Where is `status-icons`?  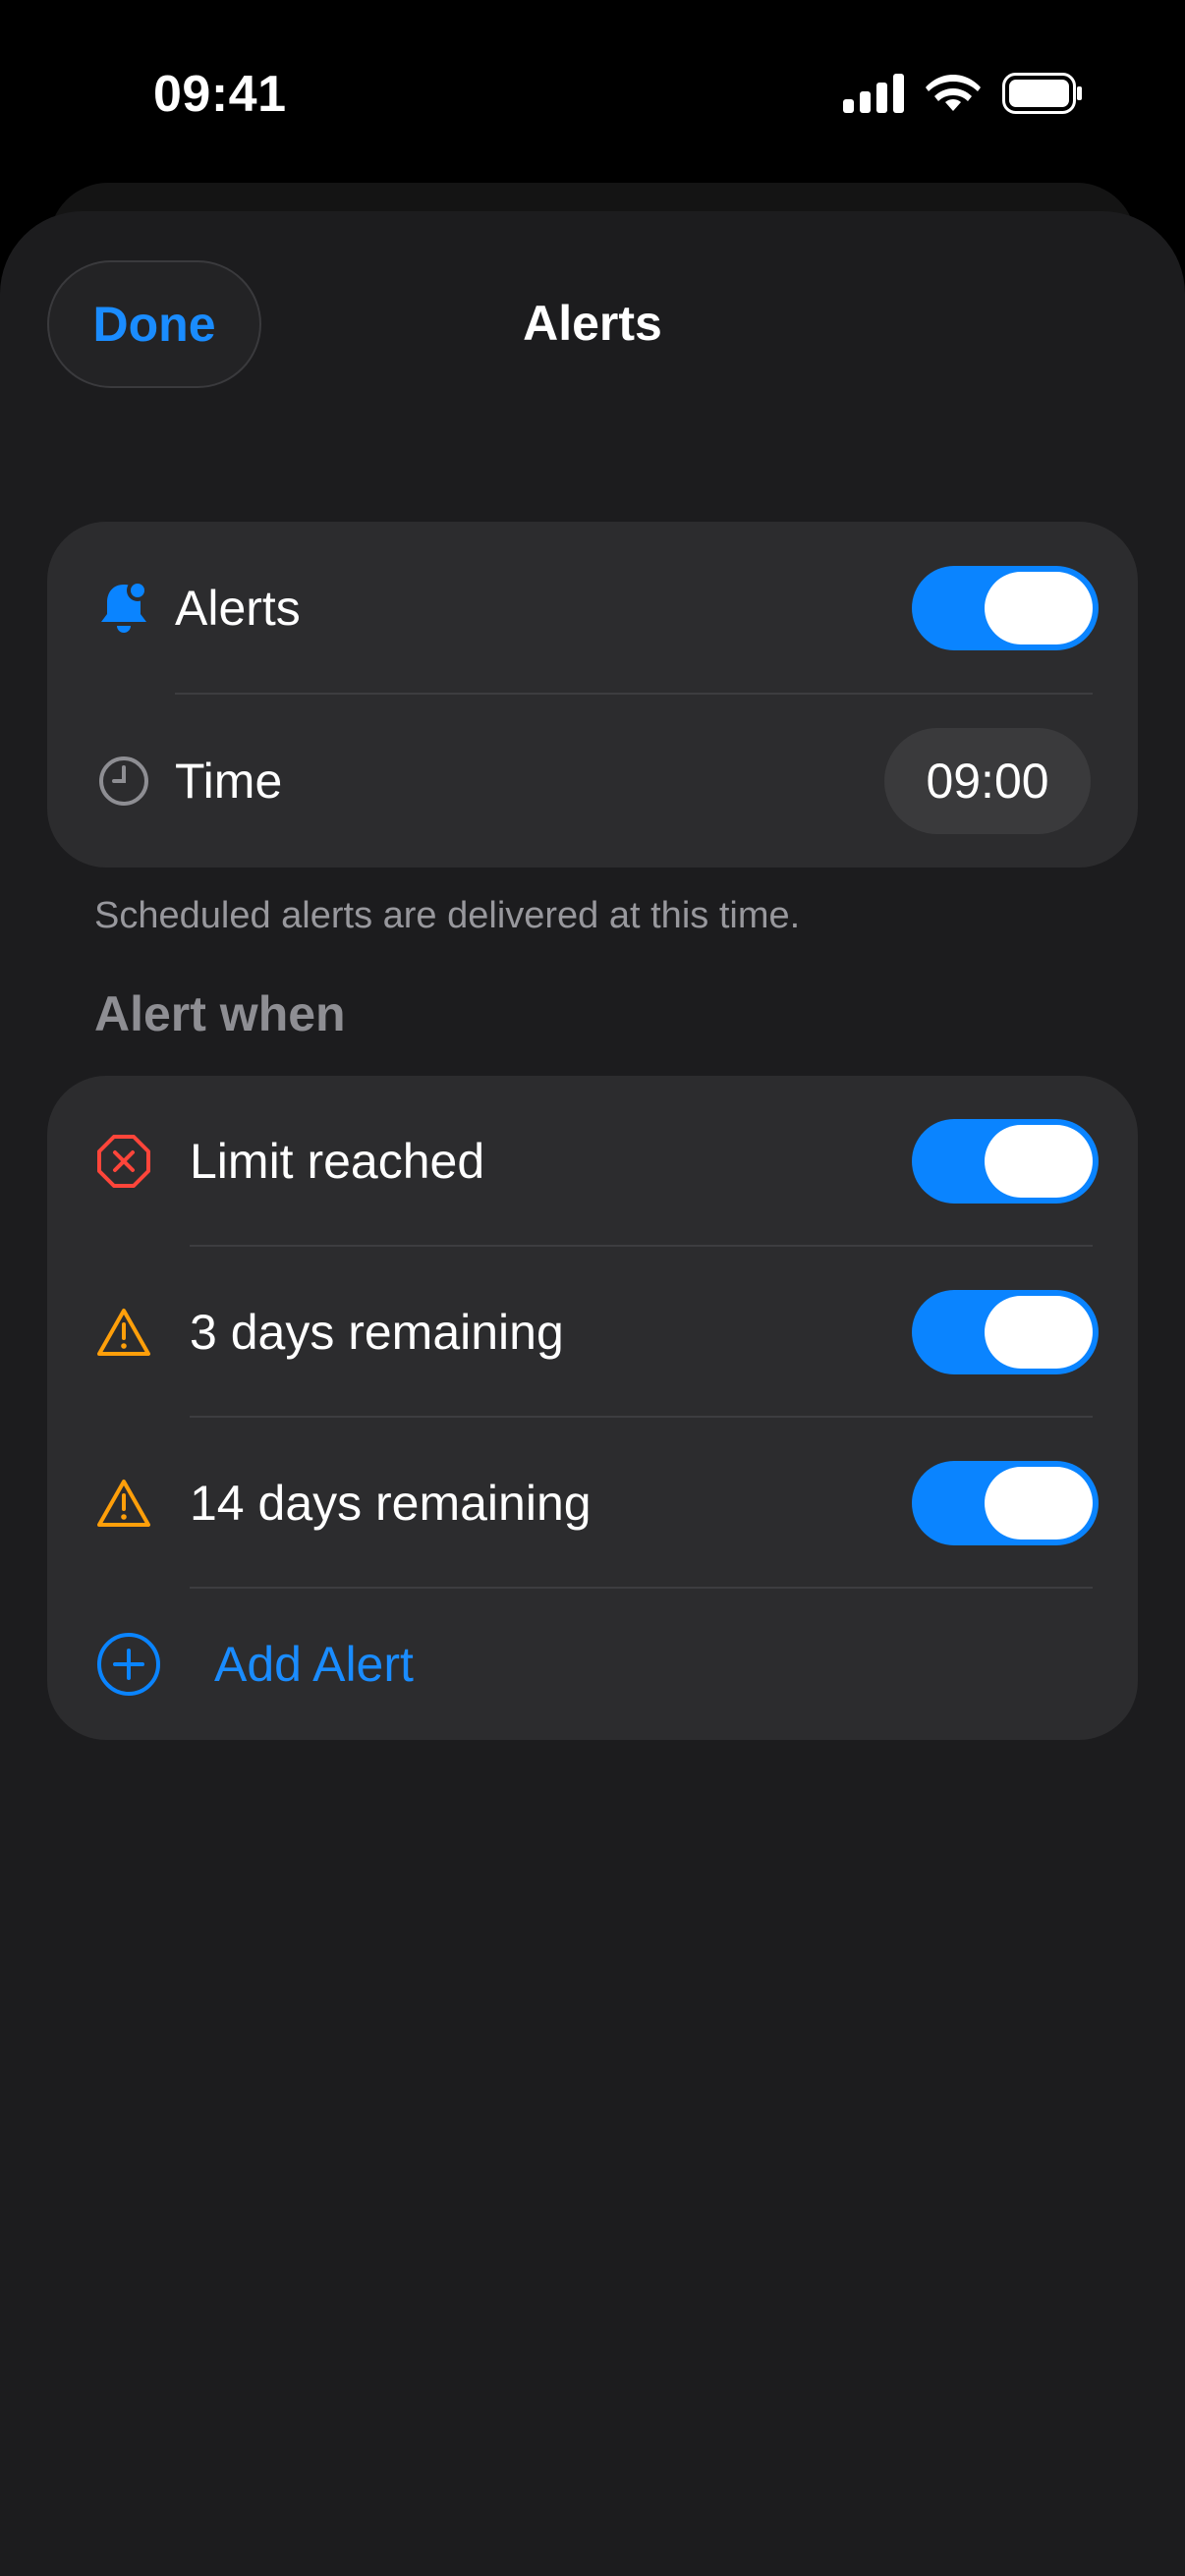
status-icons is located at coordinates (963, 96).